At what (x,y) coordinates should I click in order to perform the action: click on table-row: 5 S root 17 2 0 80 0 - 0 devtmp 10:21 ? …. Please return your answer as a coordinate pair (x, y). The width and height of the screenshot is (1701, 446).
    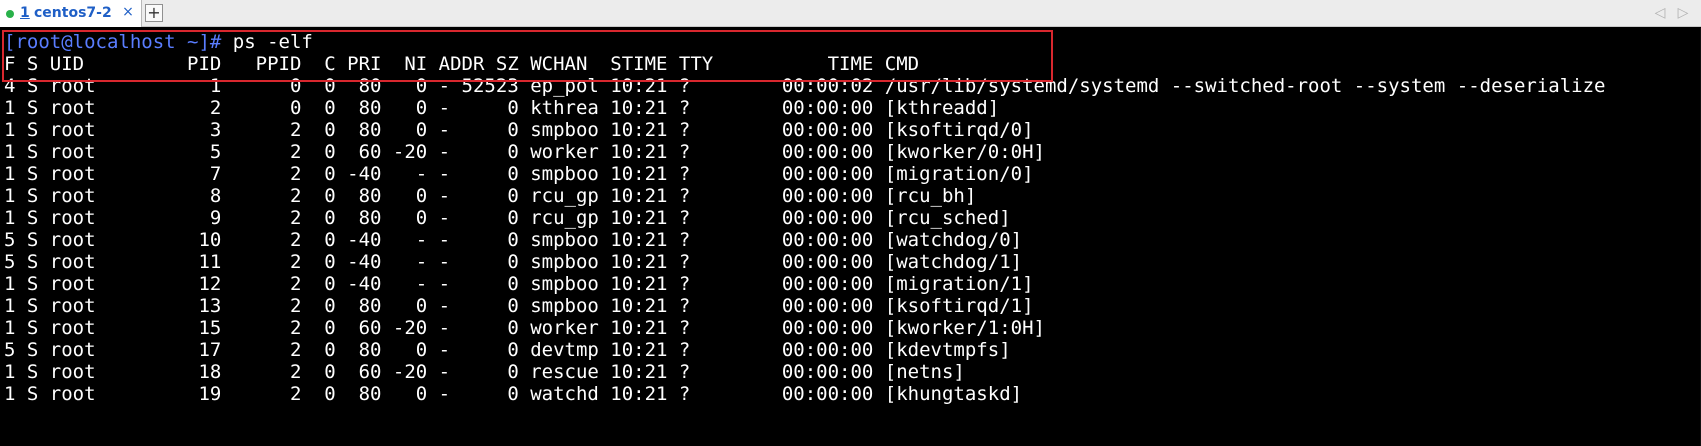
    Looking at the image, I should click on (507, 350).